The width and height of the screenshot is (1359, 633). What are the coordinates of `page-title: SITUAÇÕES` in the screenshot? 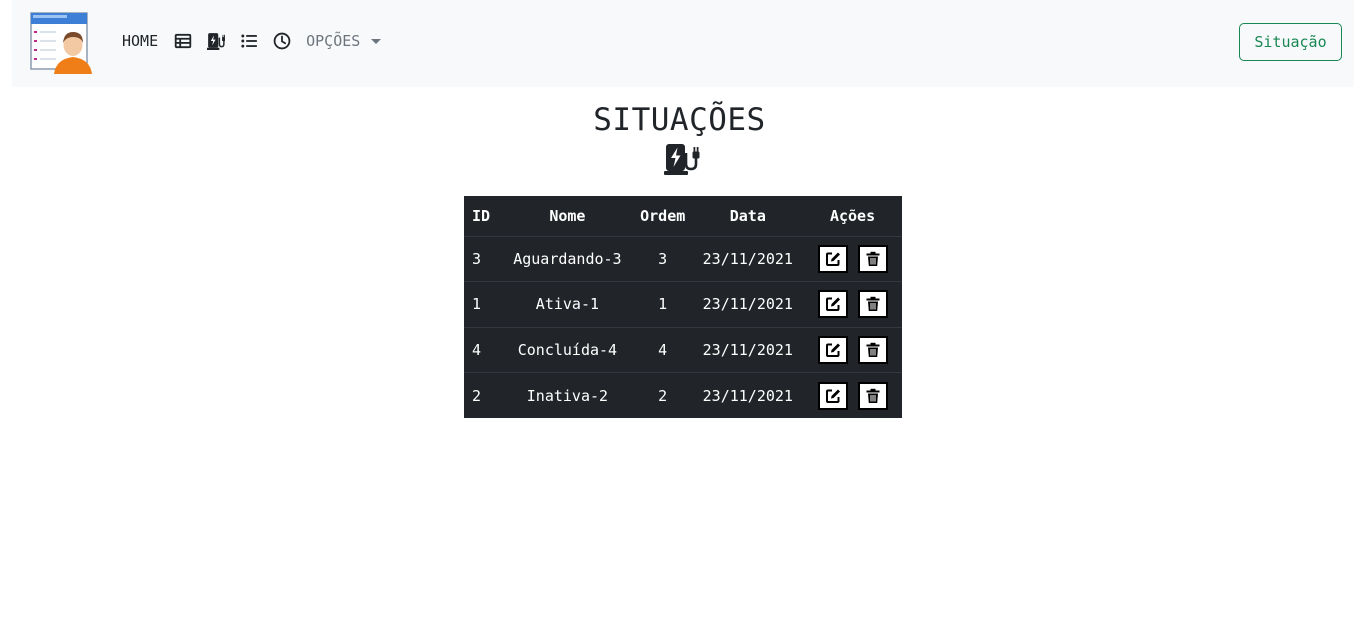 It's located at (679, 120).